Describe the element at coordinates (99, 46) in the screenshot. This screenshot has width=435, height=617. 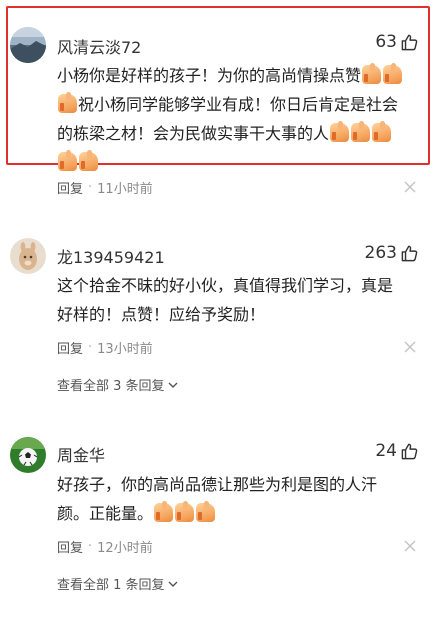
I see `comment-username: 风清云淡72` at that location.